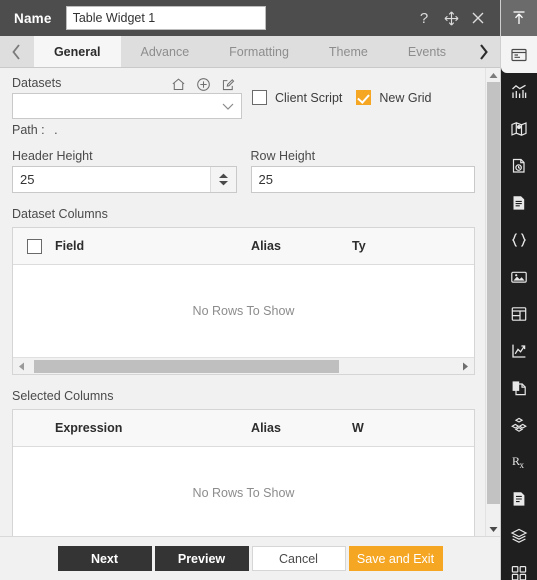 The height and width of the screenshot is (580, 537). I want to click on preview-button: Preview, so click(201, 558).